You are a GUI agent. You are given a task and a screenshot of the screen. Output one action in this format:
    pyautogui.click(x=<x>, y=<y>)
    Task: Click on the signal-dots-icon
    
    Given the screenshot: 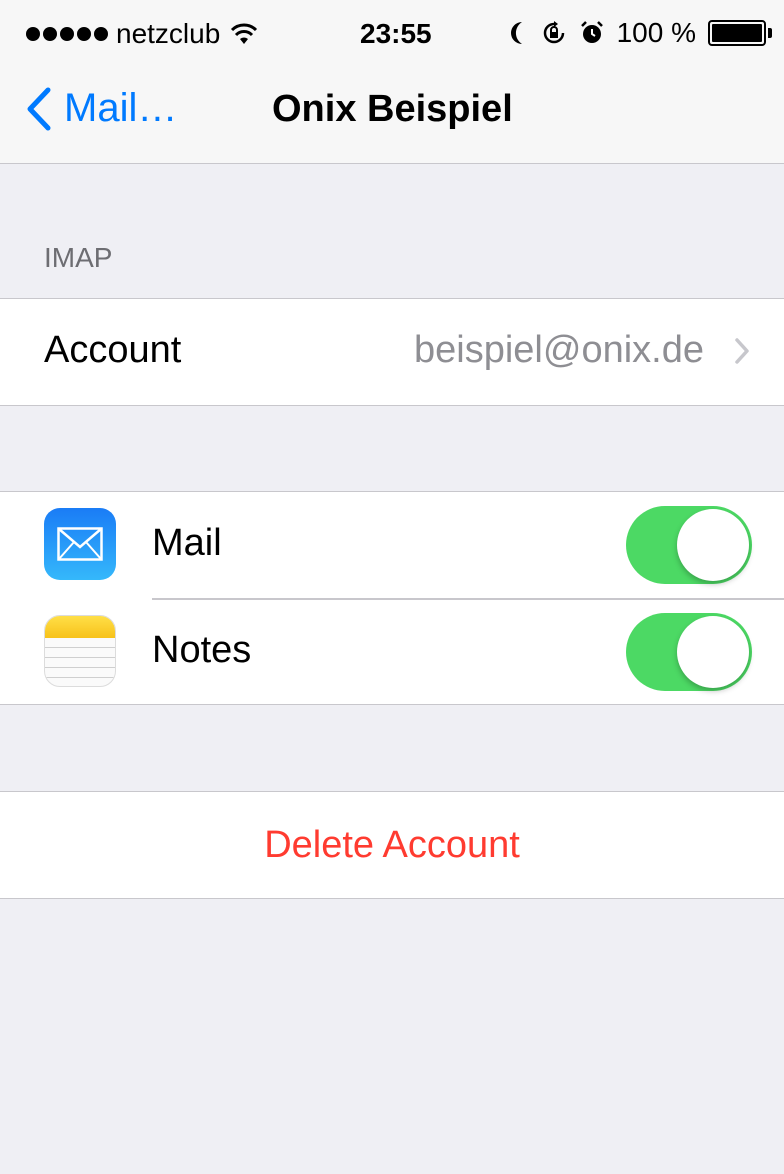 What is the action you would take?
    pyautogui.click(x=67, y=34)
    